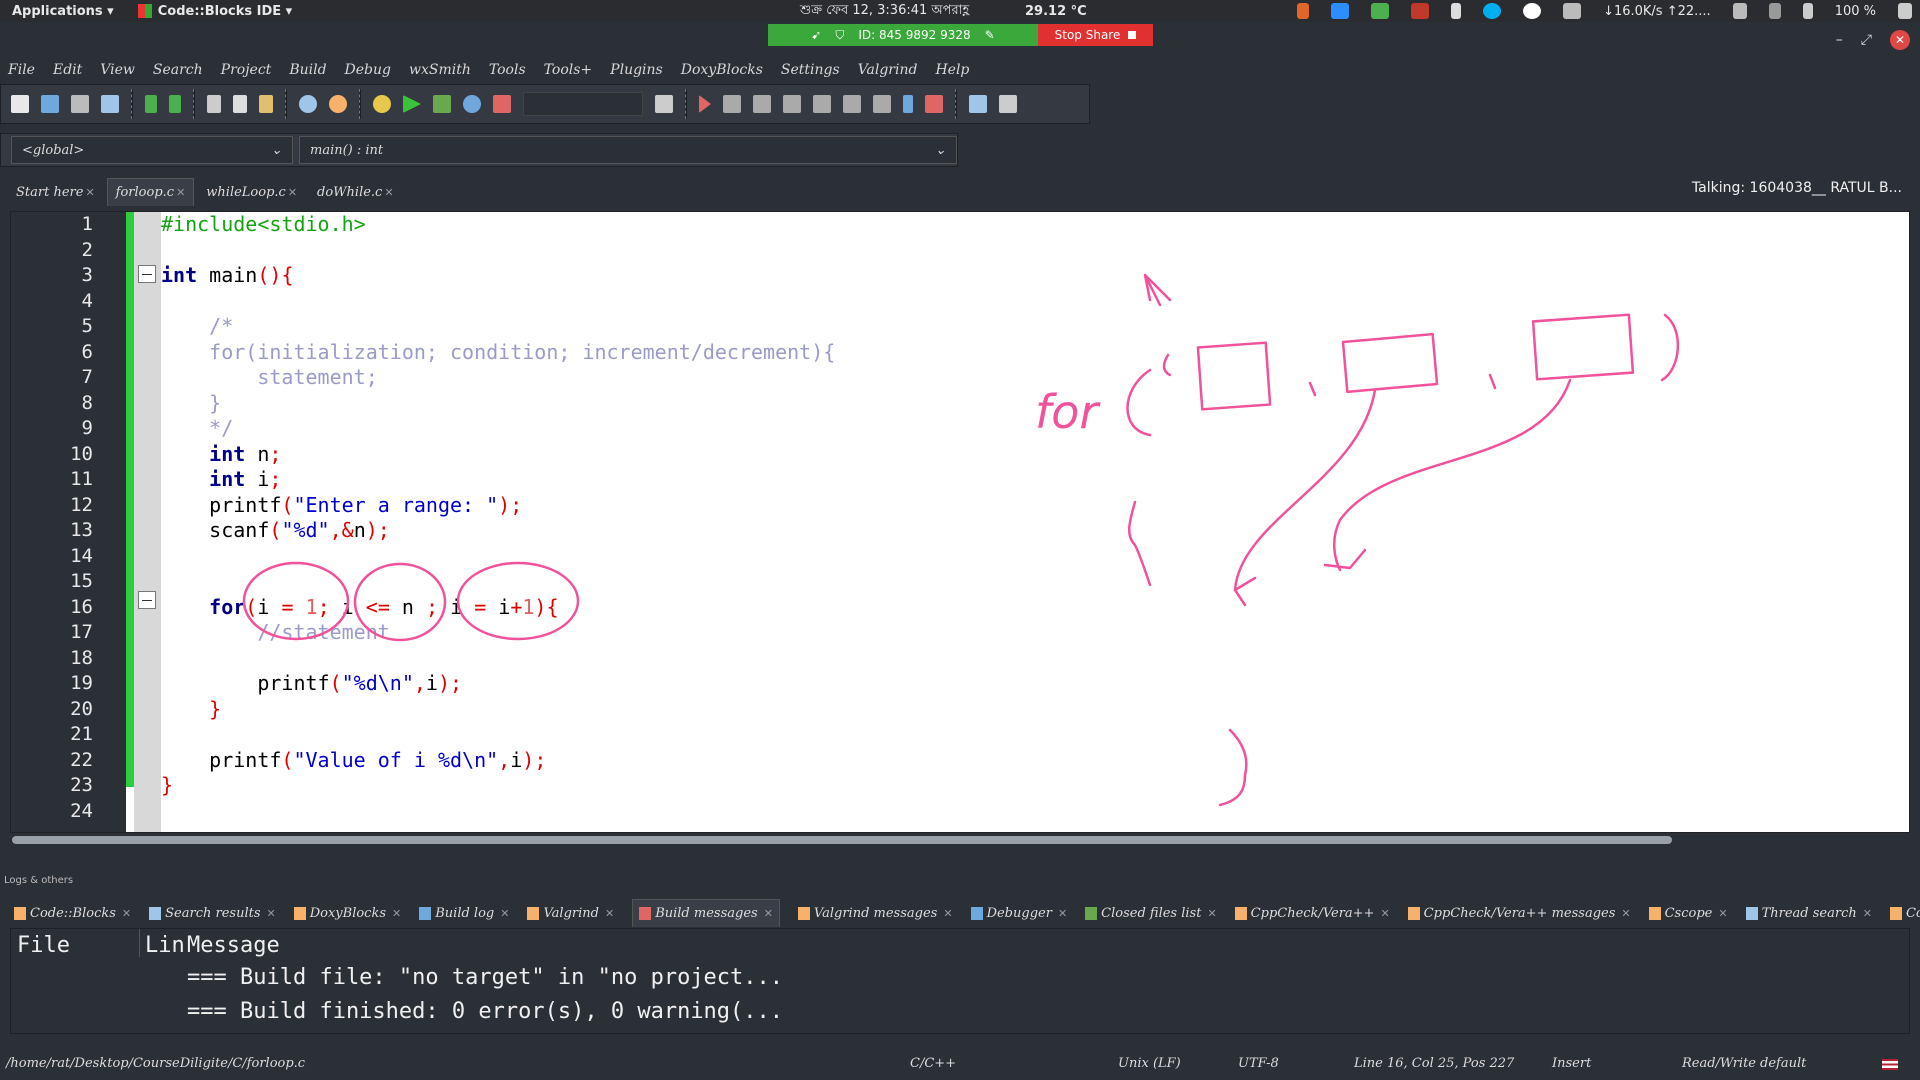  I want to click on code-line: scanf("%d",&n);, so click(275, 530).